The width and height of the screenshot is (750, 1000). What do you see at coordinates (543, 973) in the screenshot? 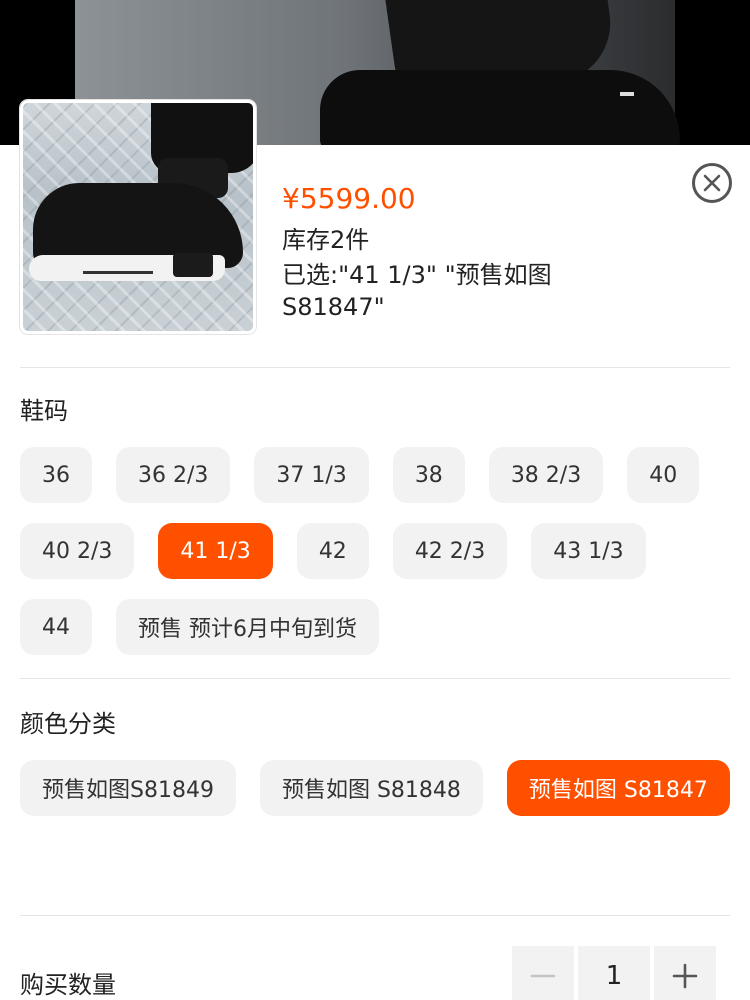
I see `decrease-button` at bounding box center [543, 973].